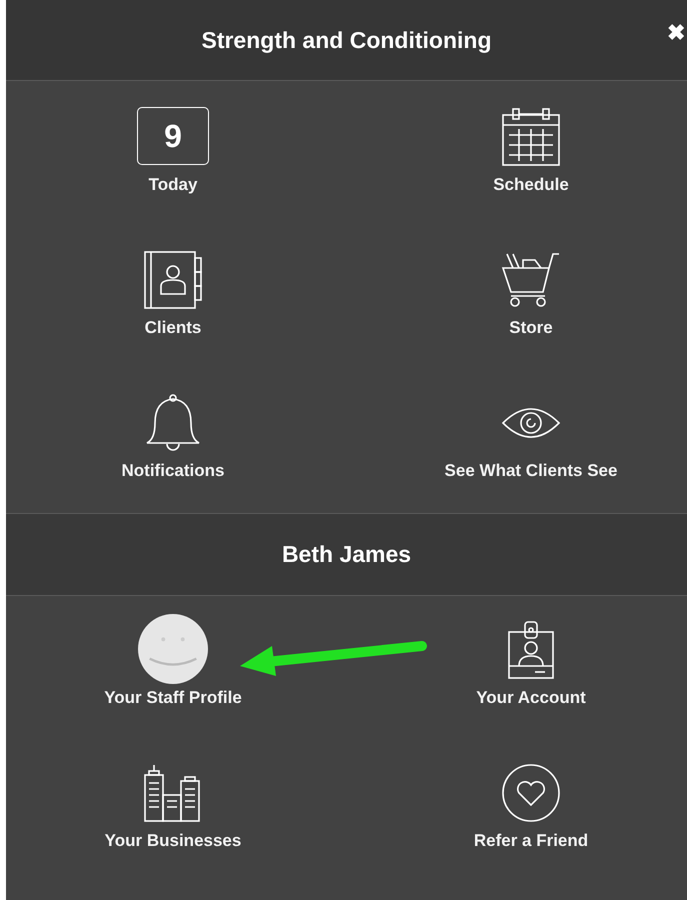  I want to click on user-name: Beth James, so click(347, 554).